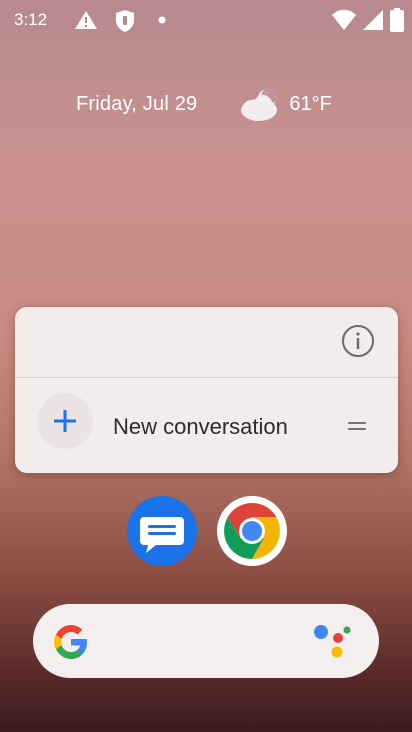  Describe the element at coordinates (260, 104) in the screenshot. I see `cloudy-night-icon` at that location.